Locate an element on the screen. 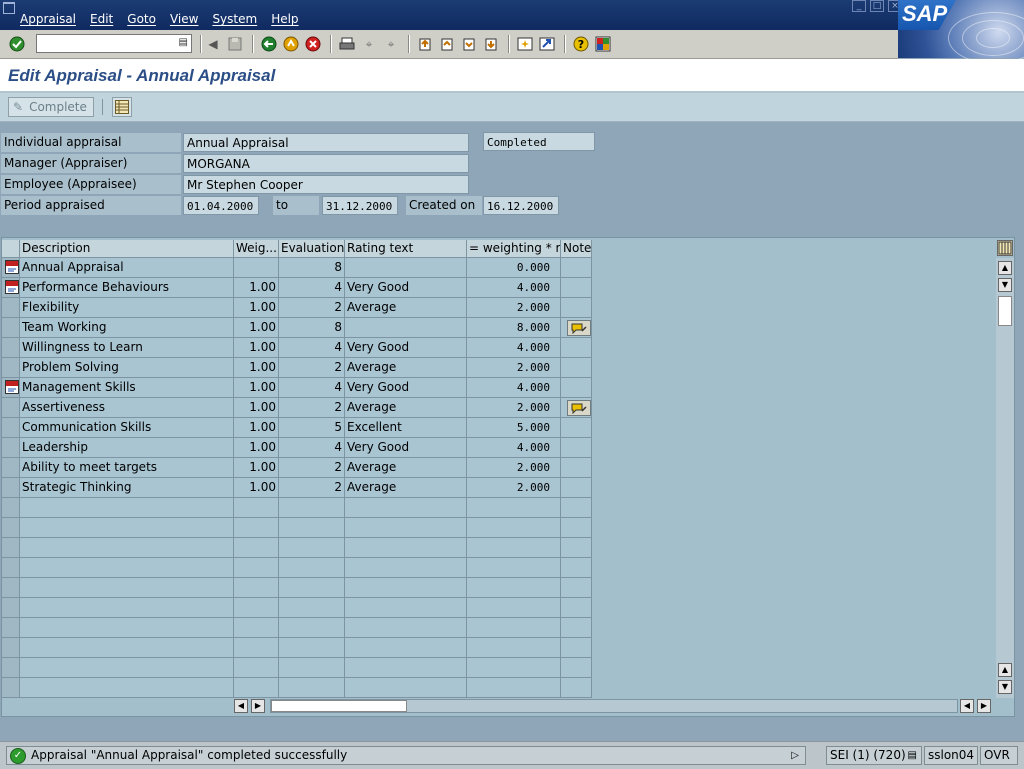  back-icon is located at coordinates (269, 44).